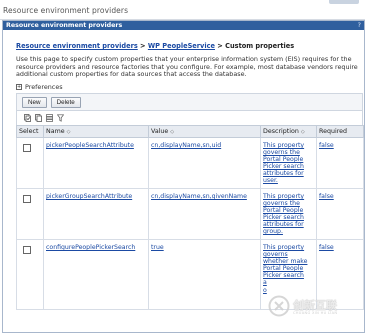  I want to click on panel-title: Resource environment providers, so click(64, 25).